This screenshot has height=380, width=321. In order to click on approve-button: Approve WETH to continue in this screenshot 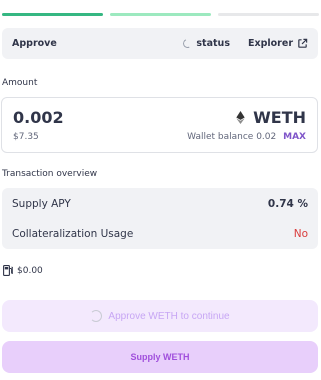, I will do `click(160, 316)`.